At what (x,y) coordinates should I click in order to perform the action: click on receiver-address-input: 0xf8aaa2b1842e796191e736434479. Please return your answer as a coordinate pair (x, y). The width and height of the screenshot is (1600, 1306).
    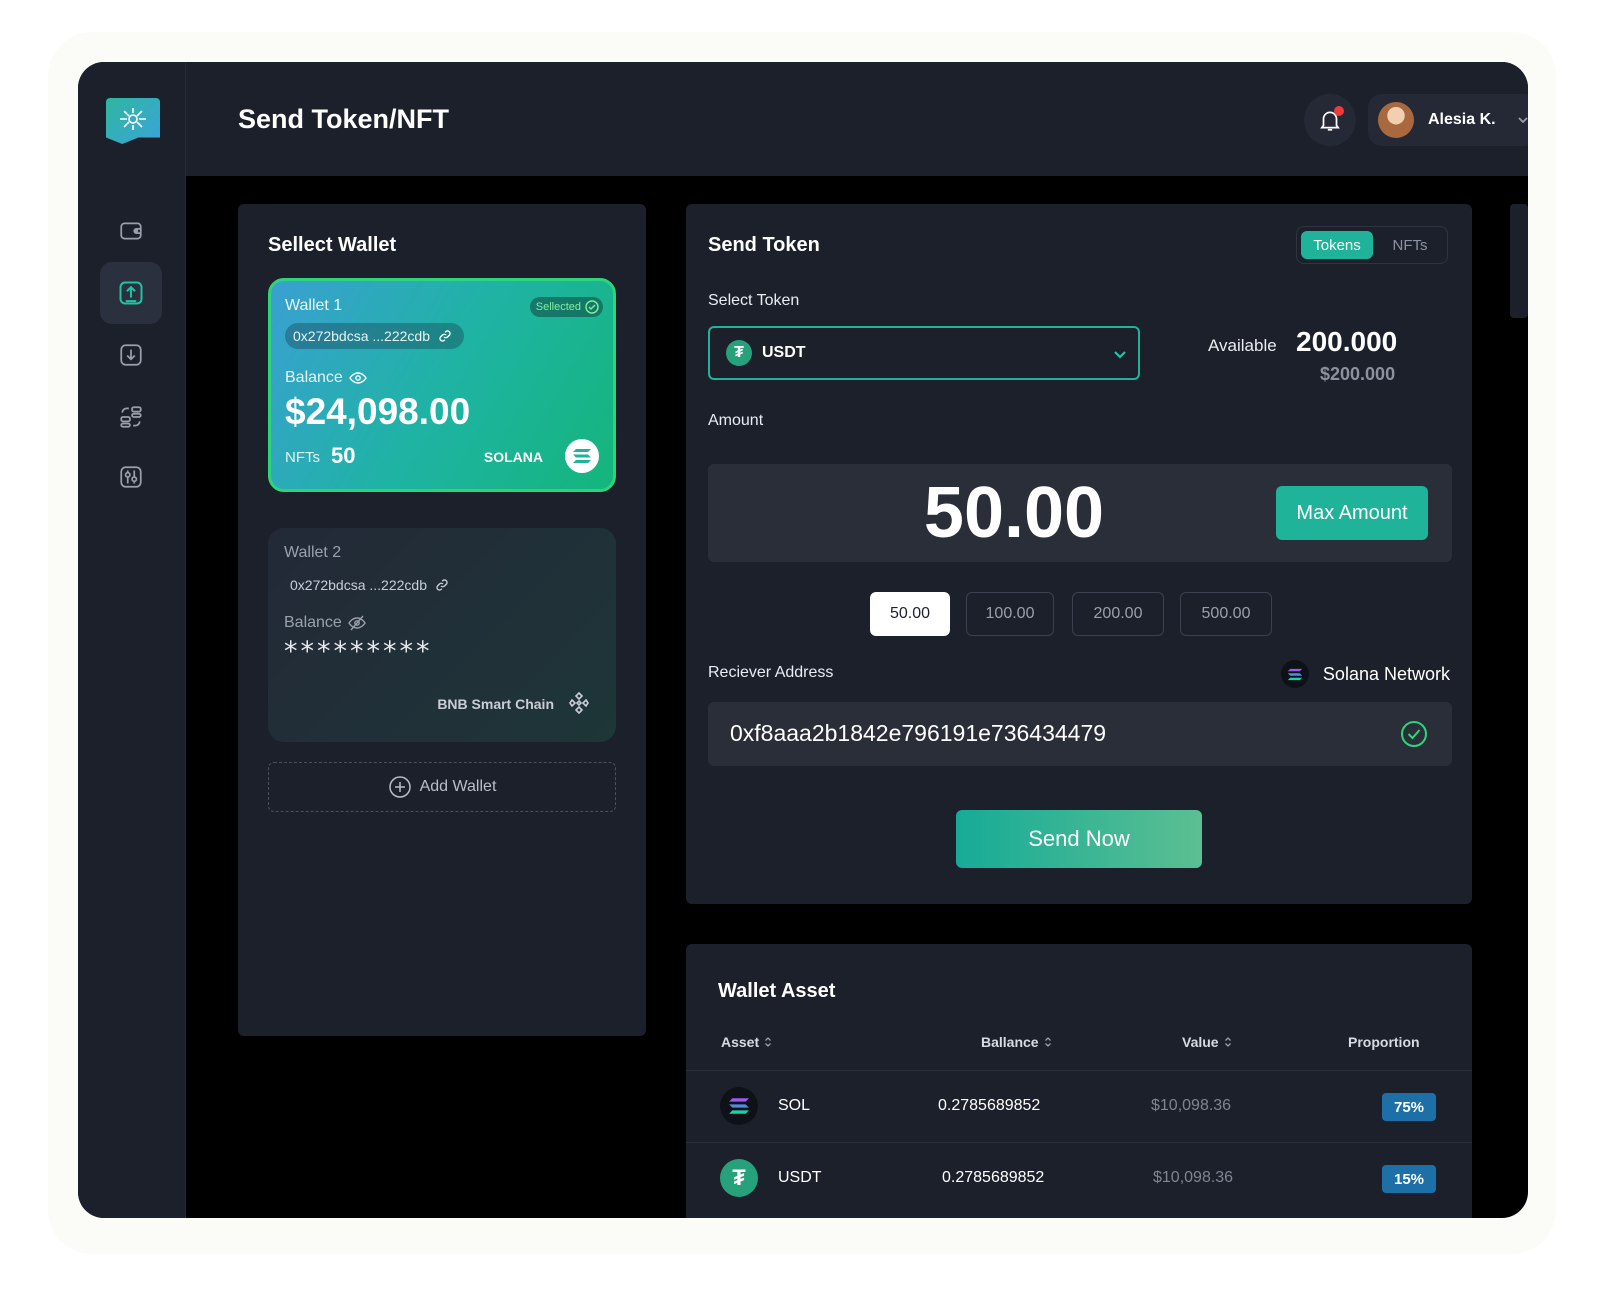
    Looking at the image, I should click on (1080, 734).